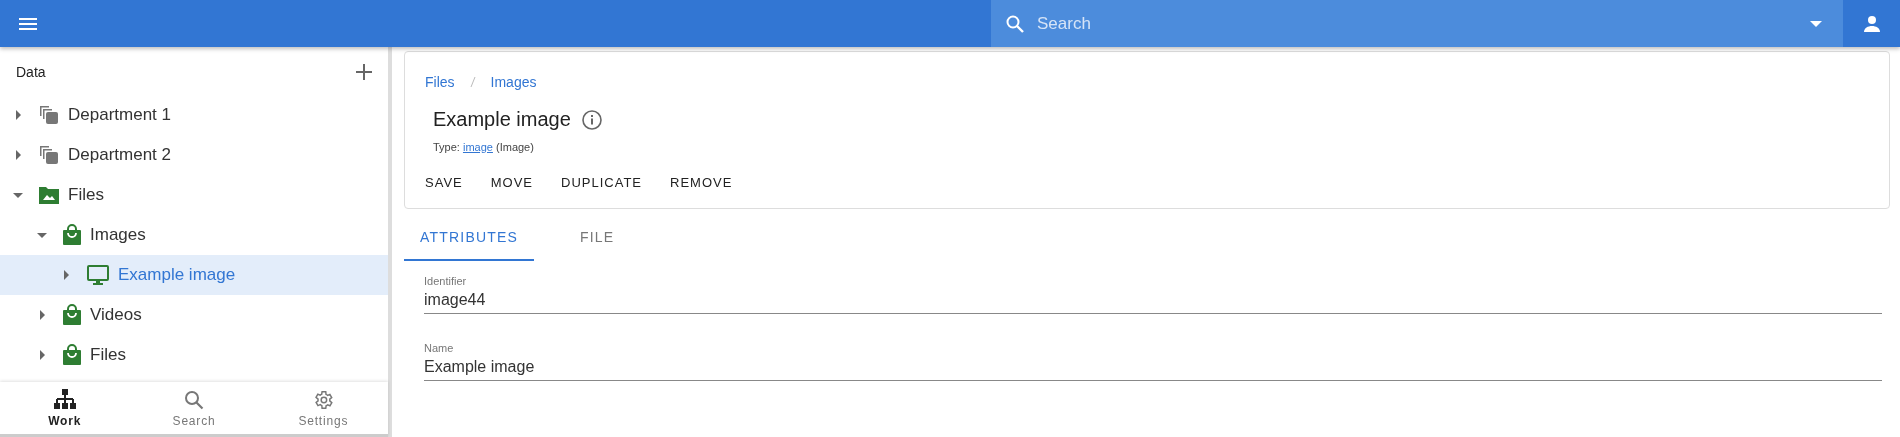 The height and width of the screenshot is (437, 1900). What do you see at coordinates (1153, 298) in the screenshot?
I see `input-field: image44` at bounding box center [1153, 298].